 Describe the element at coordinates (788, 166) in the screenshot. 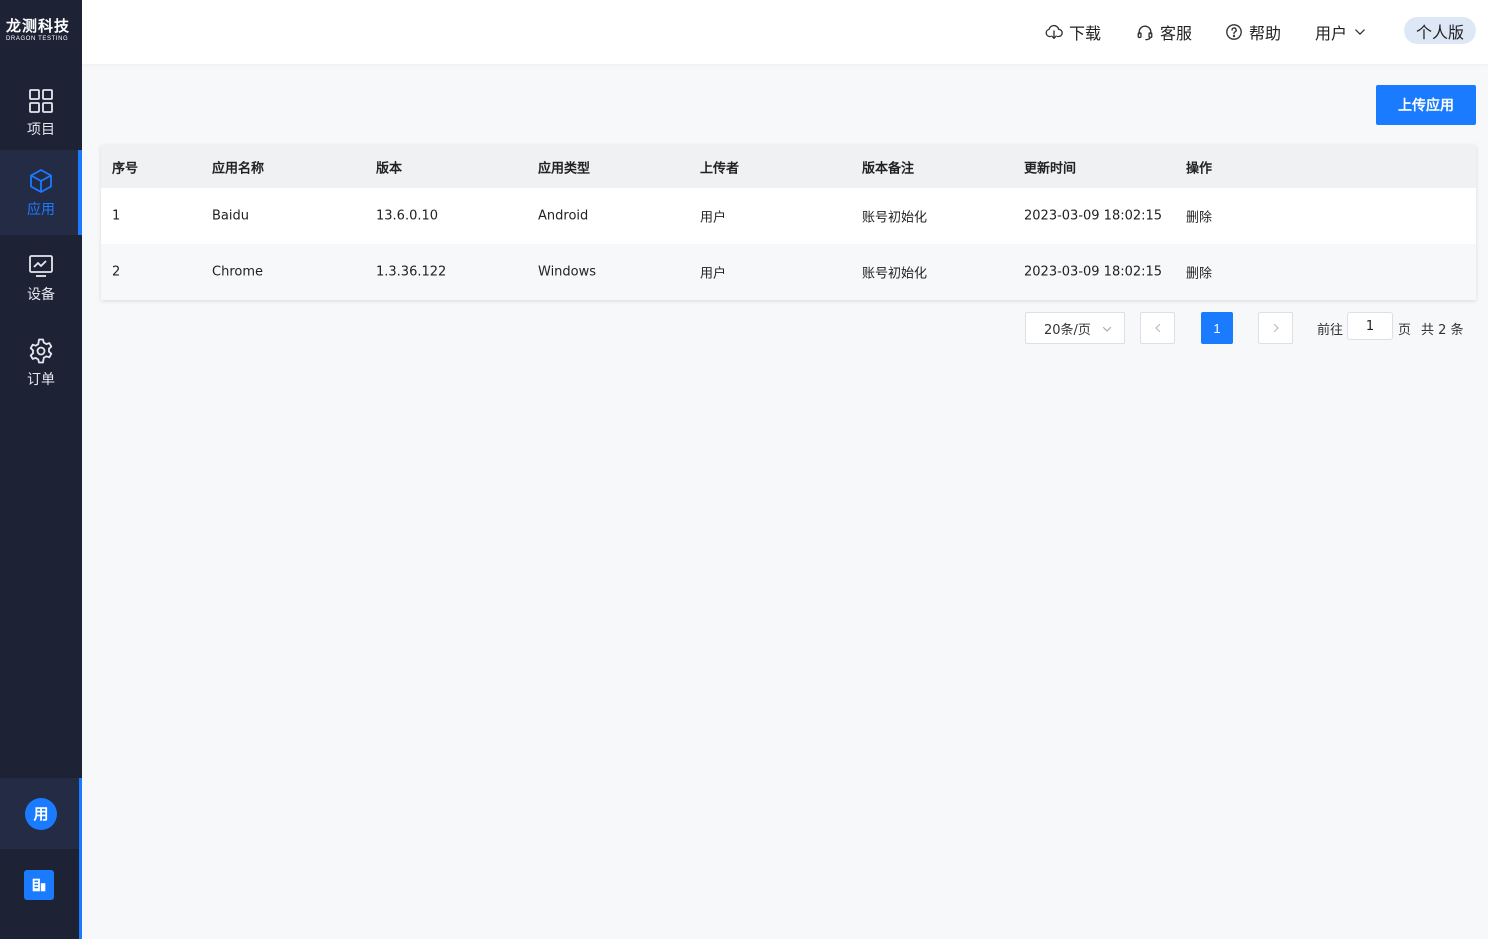

I see `table-header-row: 序号 应用名称 版本 应用类型 上传者 版本备注 更新时间 操作` at that location.